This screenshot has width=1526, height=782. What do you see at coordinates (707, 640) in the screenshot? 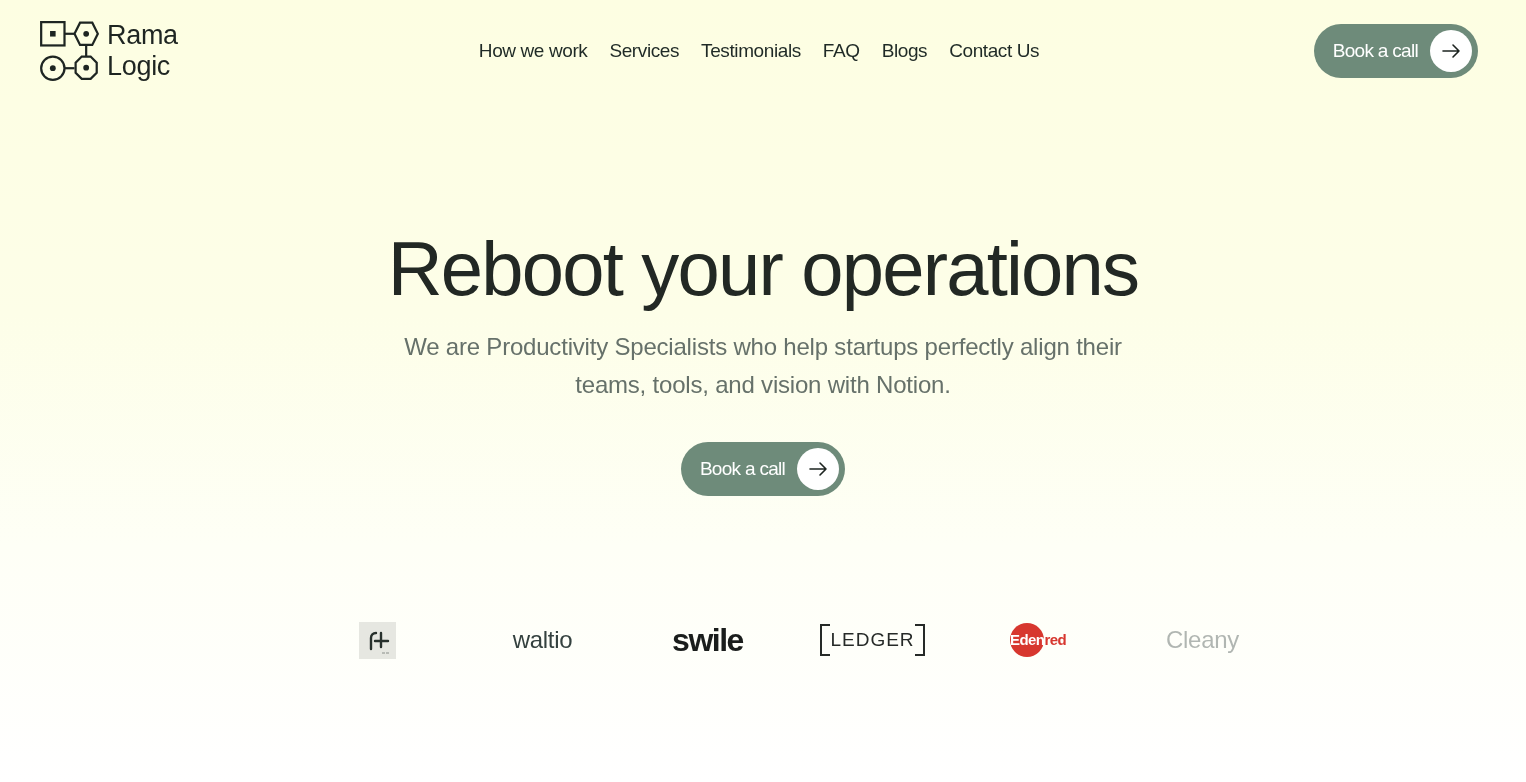
I see `client-logo: swile` at bounding box center [707, 640].